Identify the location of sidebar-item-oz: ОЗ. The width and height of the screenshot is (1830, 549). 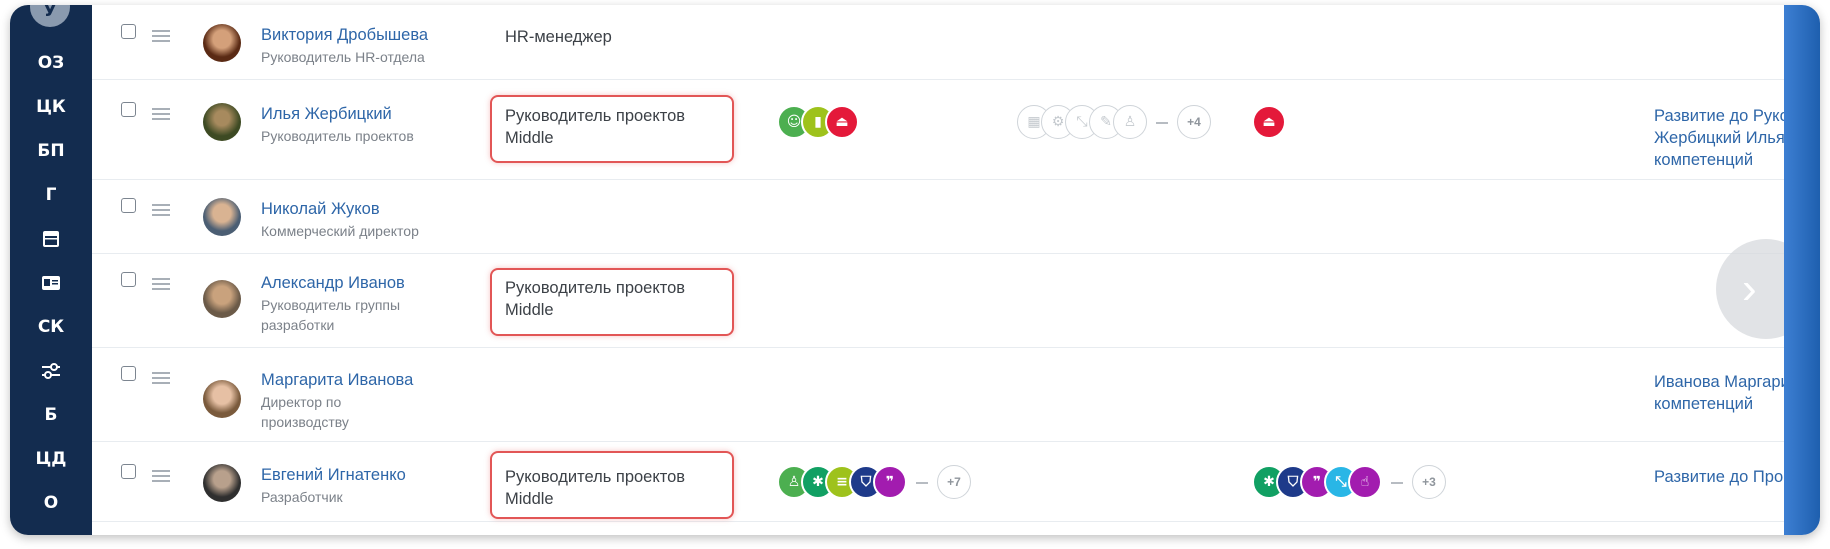
(51, 63).